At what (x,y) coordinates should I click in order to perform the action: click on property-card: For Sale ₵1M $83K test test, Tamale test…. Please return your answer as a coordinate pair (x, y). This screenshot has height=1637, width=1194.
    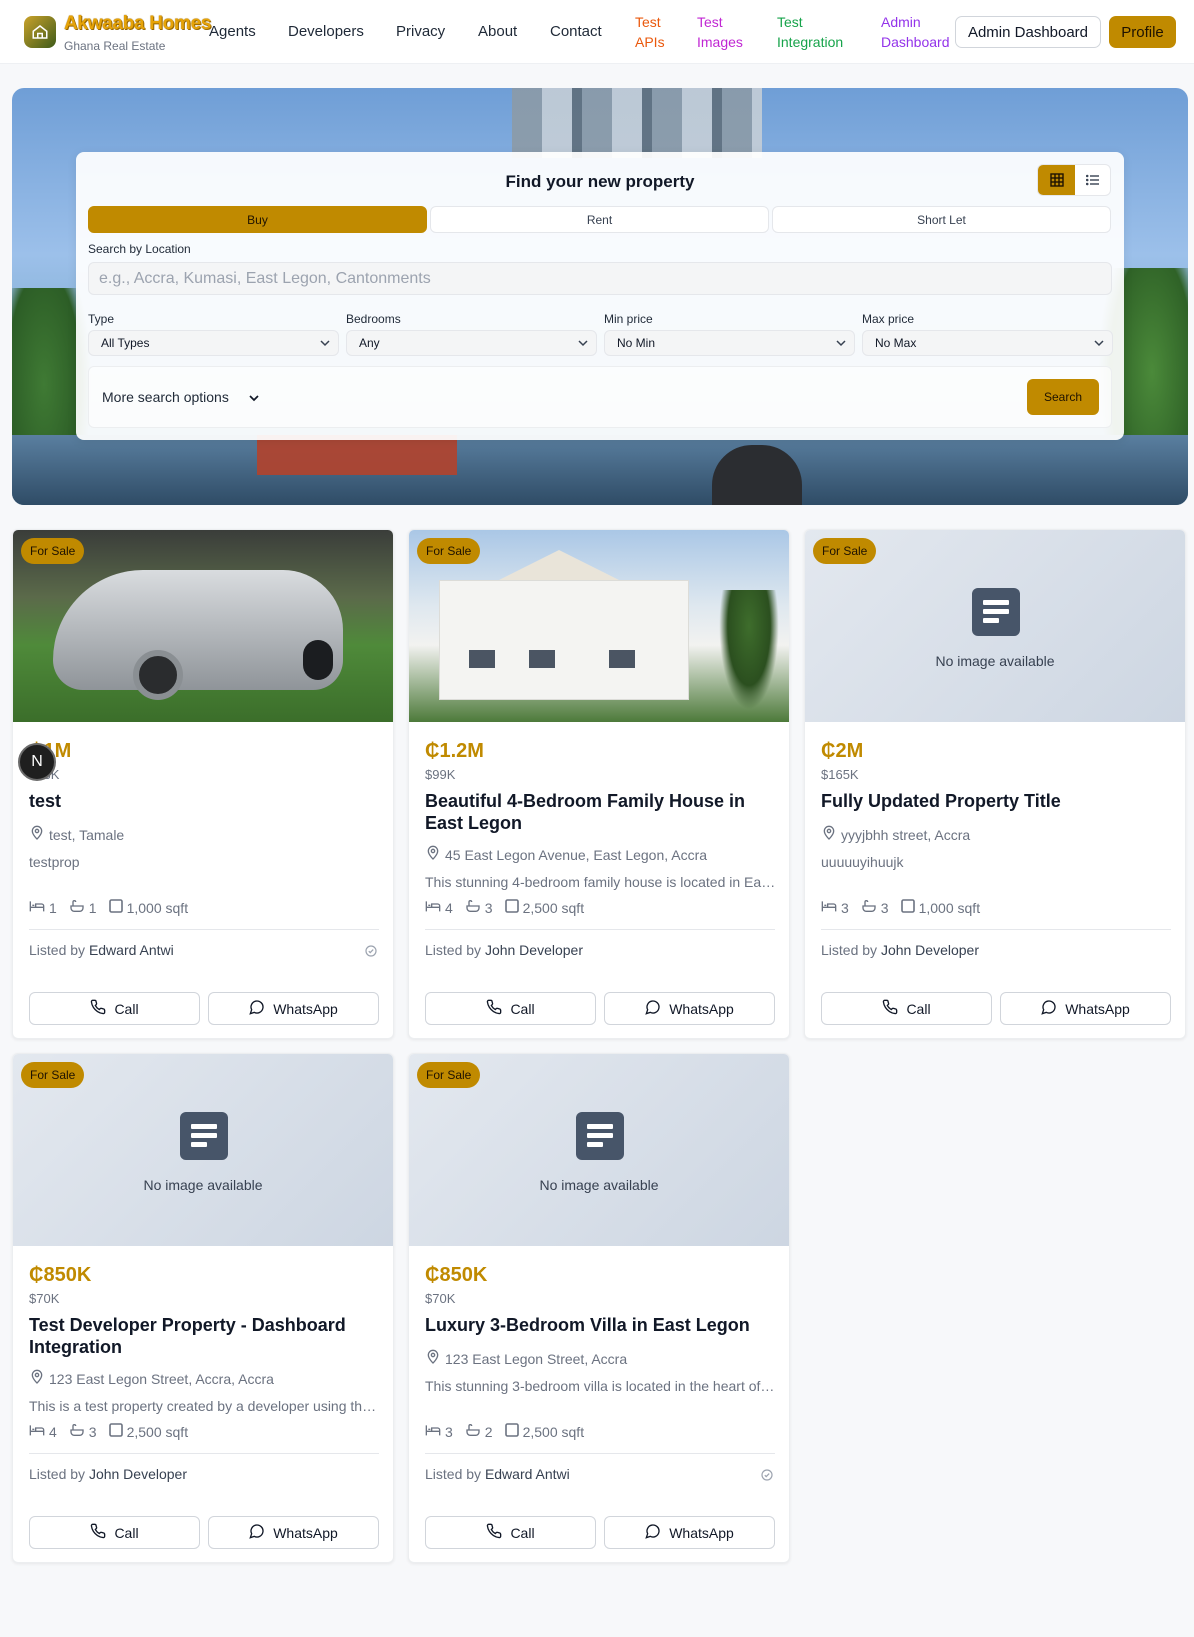
    Looking at the image, I should click on (203, 784).